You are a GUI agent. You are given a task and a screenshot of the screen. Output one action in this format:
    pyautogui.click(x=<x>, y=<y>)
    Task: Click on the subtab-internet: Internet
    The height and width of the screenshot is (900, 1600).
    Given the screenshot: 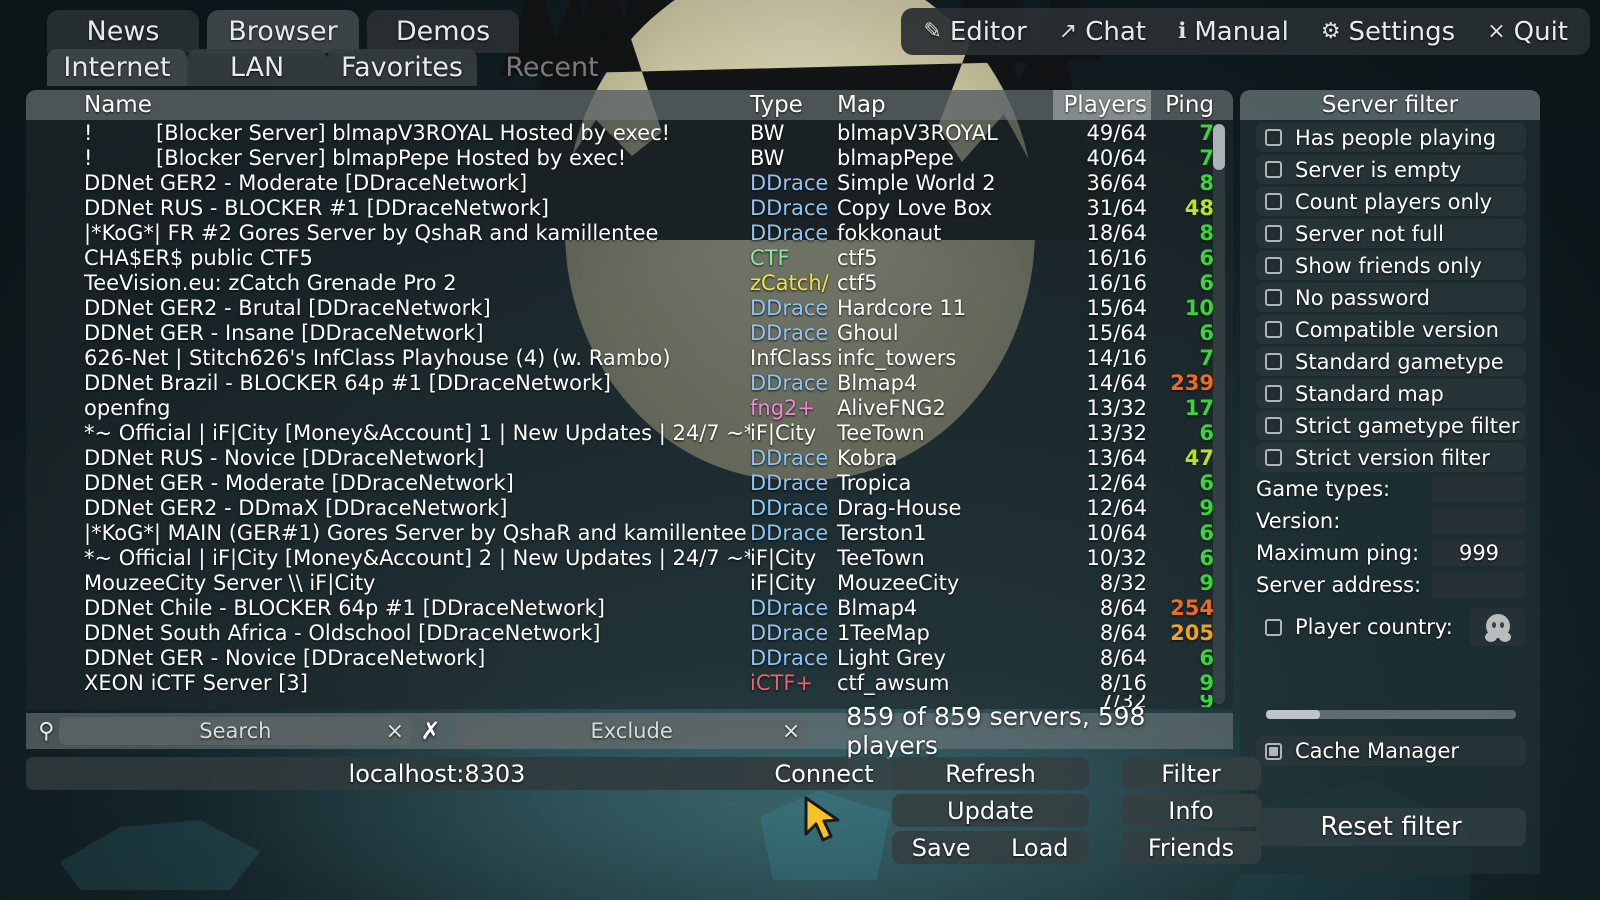 What is the action you would take?
    pyautogui.click(x=117, y=67)
    